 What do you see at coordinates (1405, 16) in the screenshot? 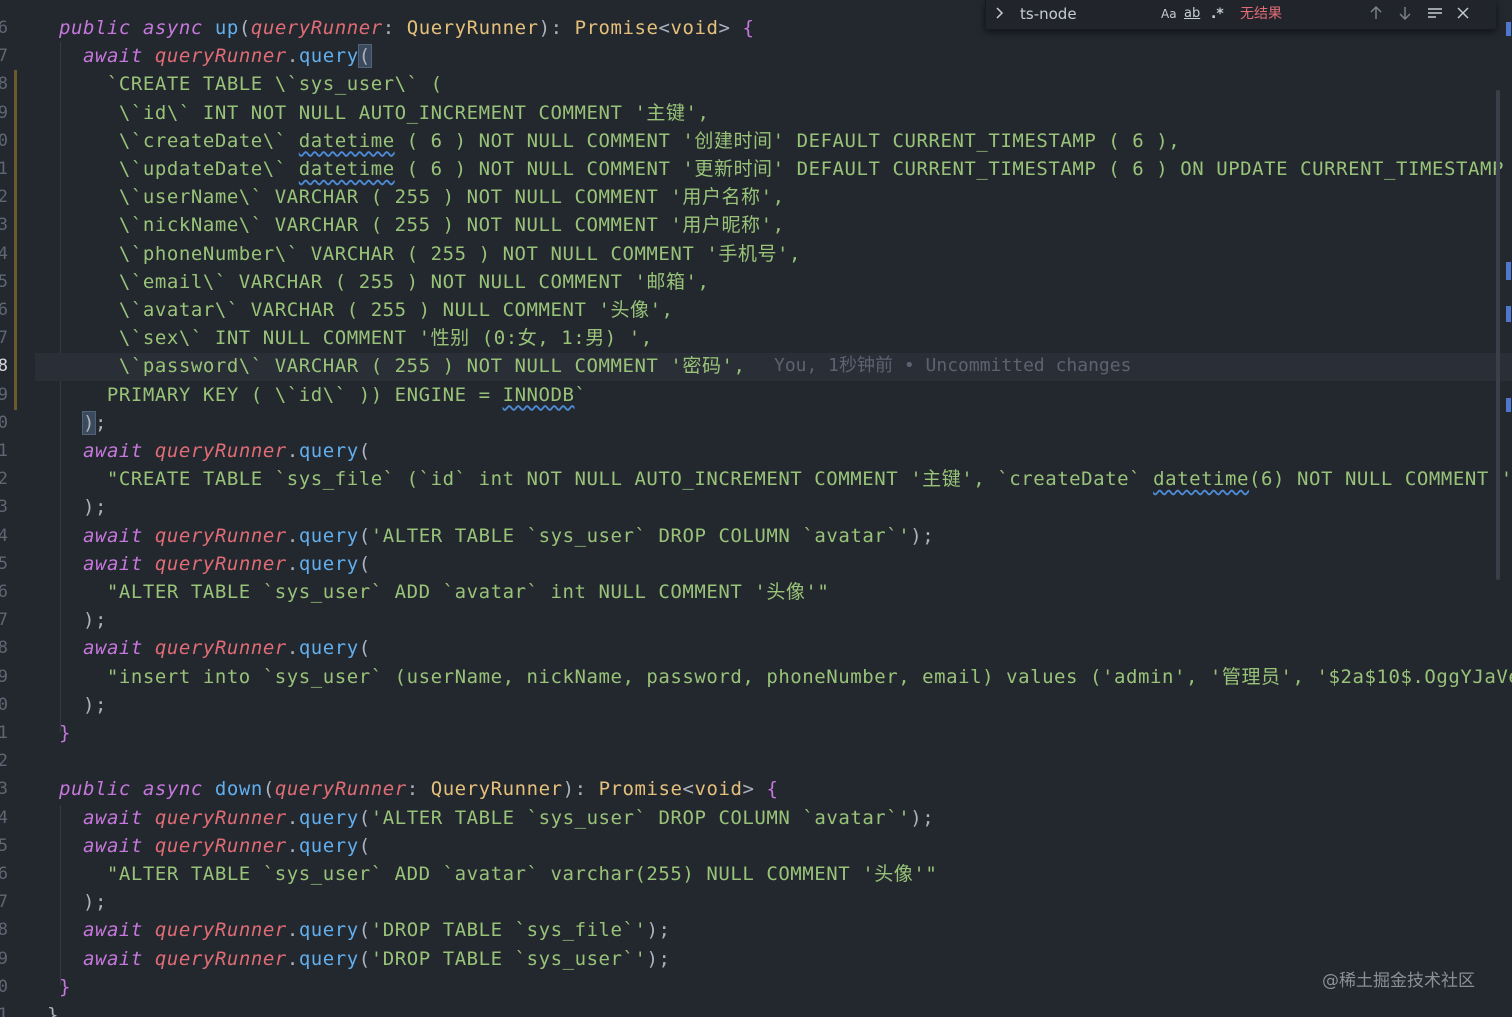
I see `arrow-down-icon` at bounding box center [1405, 16].